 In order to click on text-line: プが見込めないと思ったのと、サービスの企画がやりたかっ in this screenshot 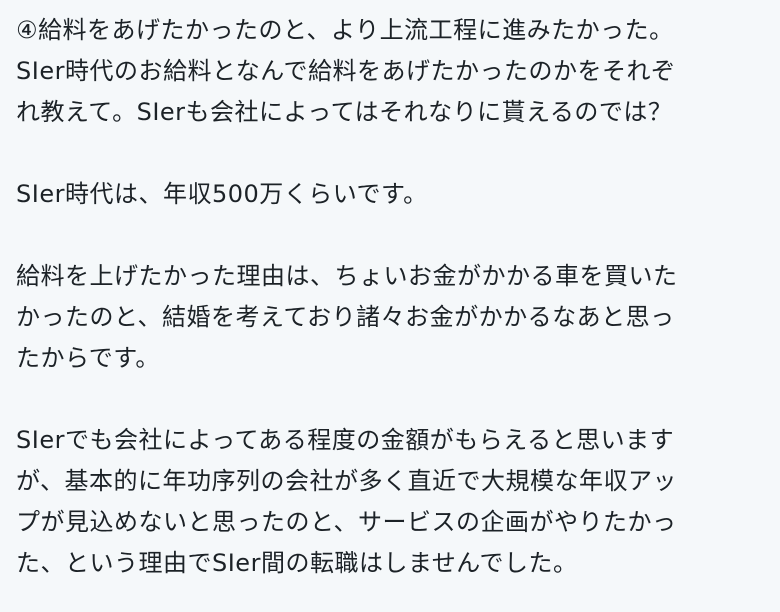, I will do `click(346, 522)`.